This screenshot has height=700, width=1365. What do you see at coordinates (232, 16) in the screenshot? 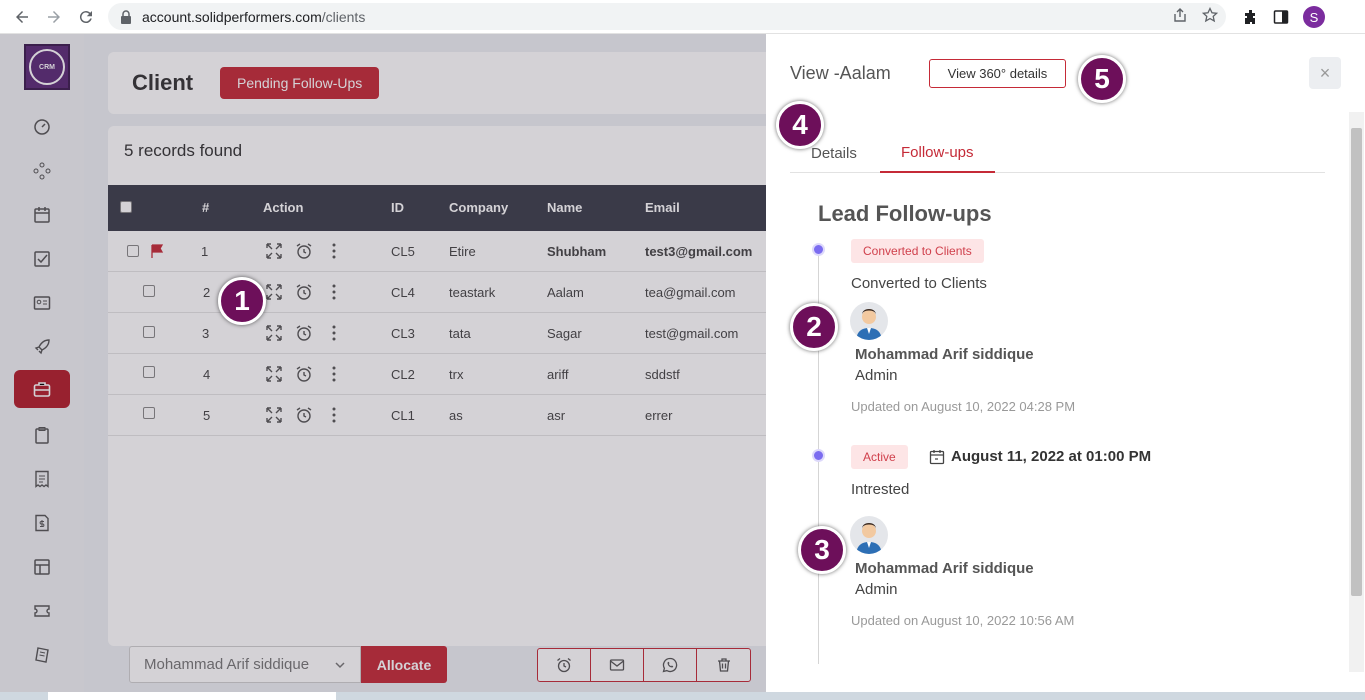
I see `url-host: account.solidperformers.com` at bounding box center [232, 16].